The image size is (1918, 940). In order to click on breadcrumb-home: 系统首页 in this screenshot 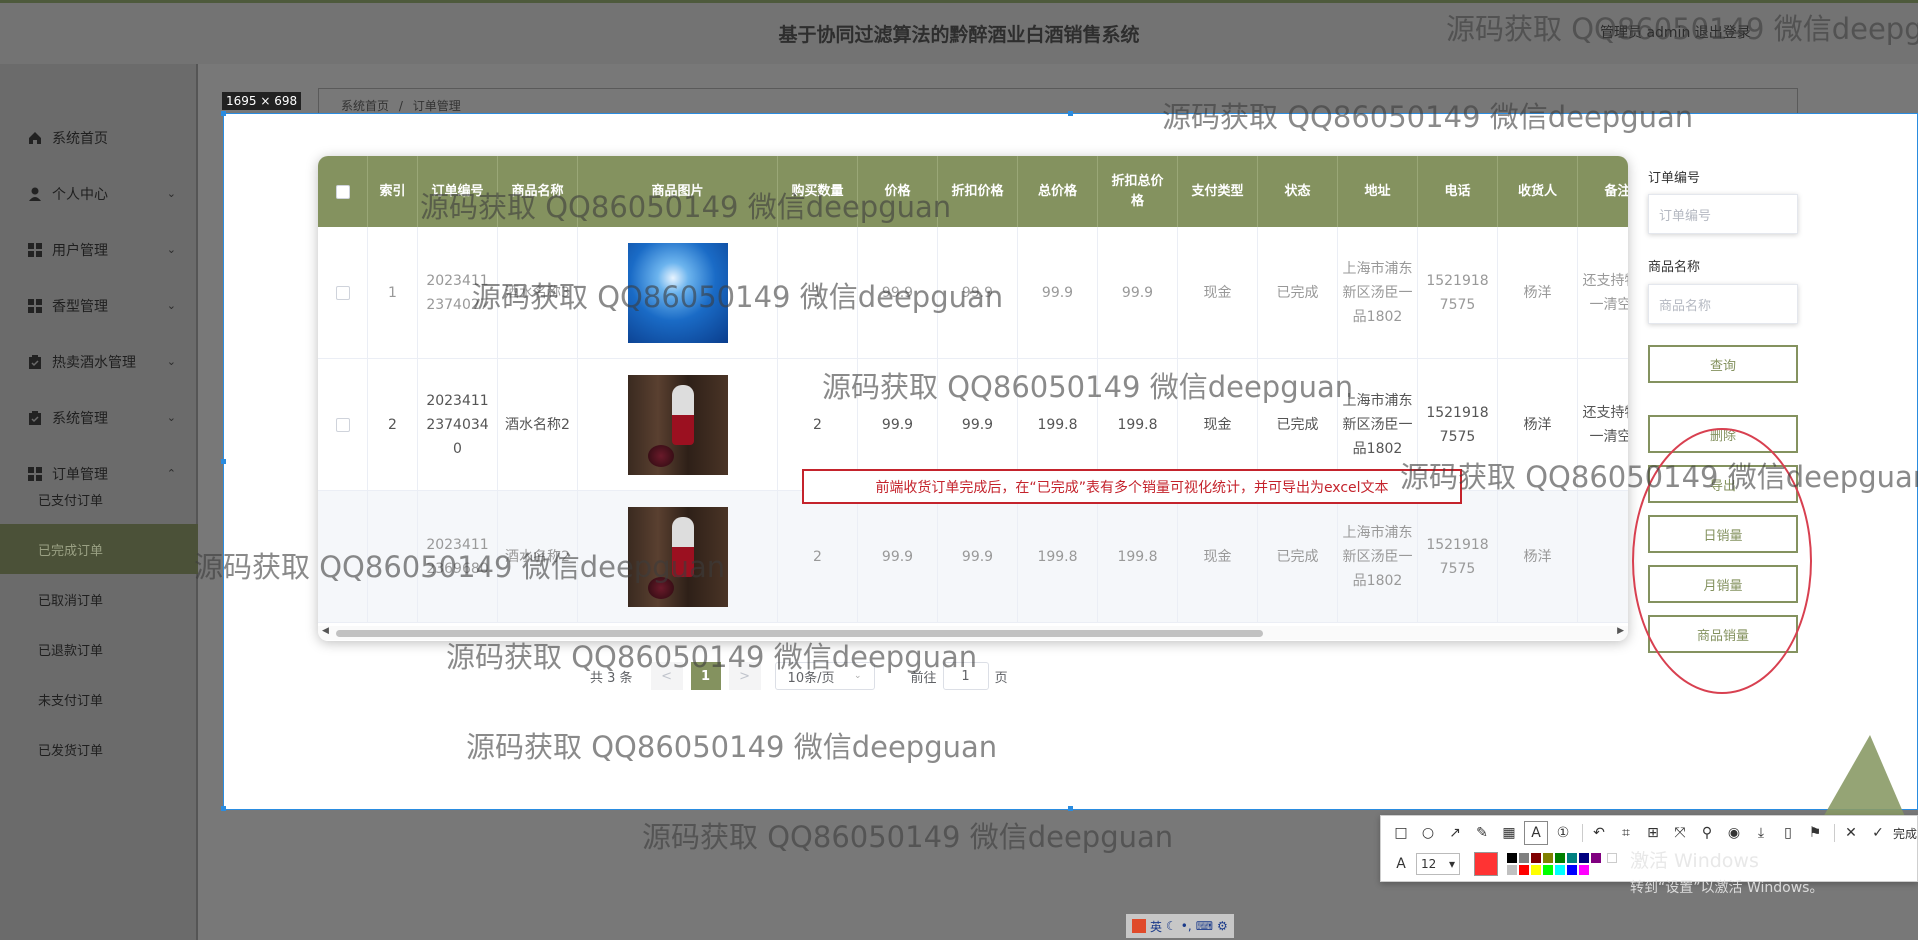, I will do `click(365, 106)`.